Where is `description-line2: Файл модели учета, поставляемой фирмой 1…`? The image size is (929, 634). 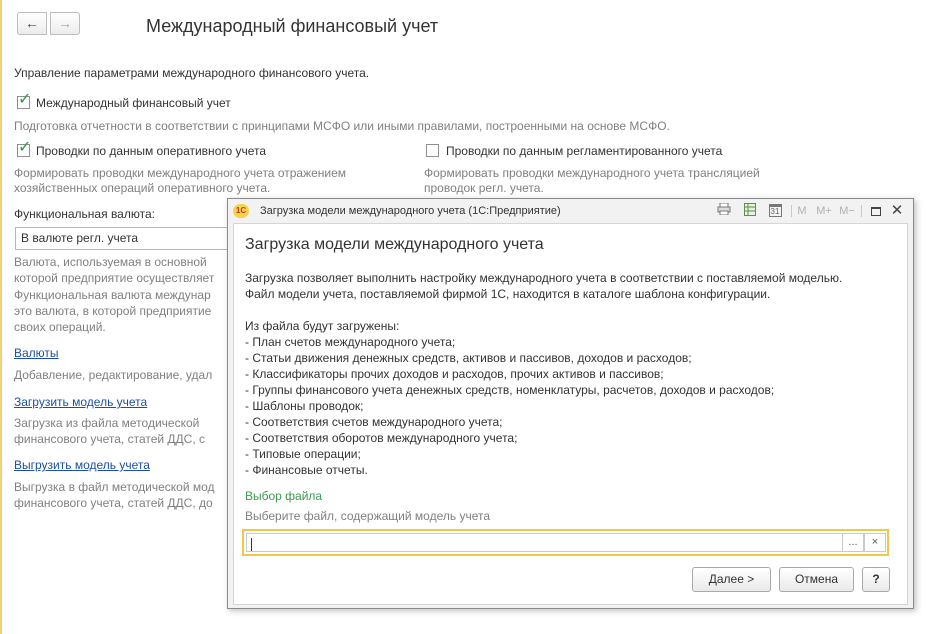
description-line2: Файл модели учета, поставляемой фирмой 1… is located at coordinates (508, 294).